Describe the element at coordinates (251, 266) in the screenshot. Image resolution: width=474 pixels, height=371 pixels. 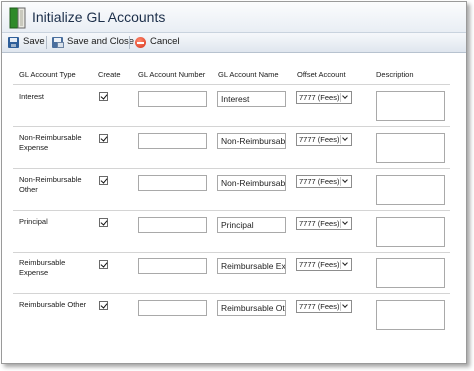
I see `gl-account-name-input: Reimbursable Ex` at that location.